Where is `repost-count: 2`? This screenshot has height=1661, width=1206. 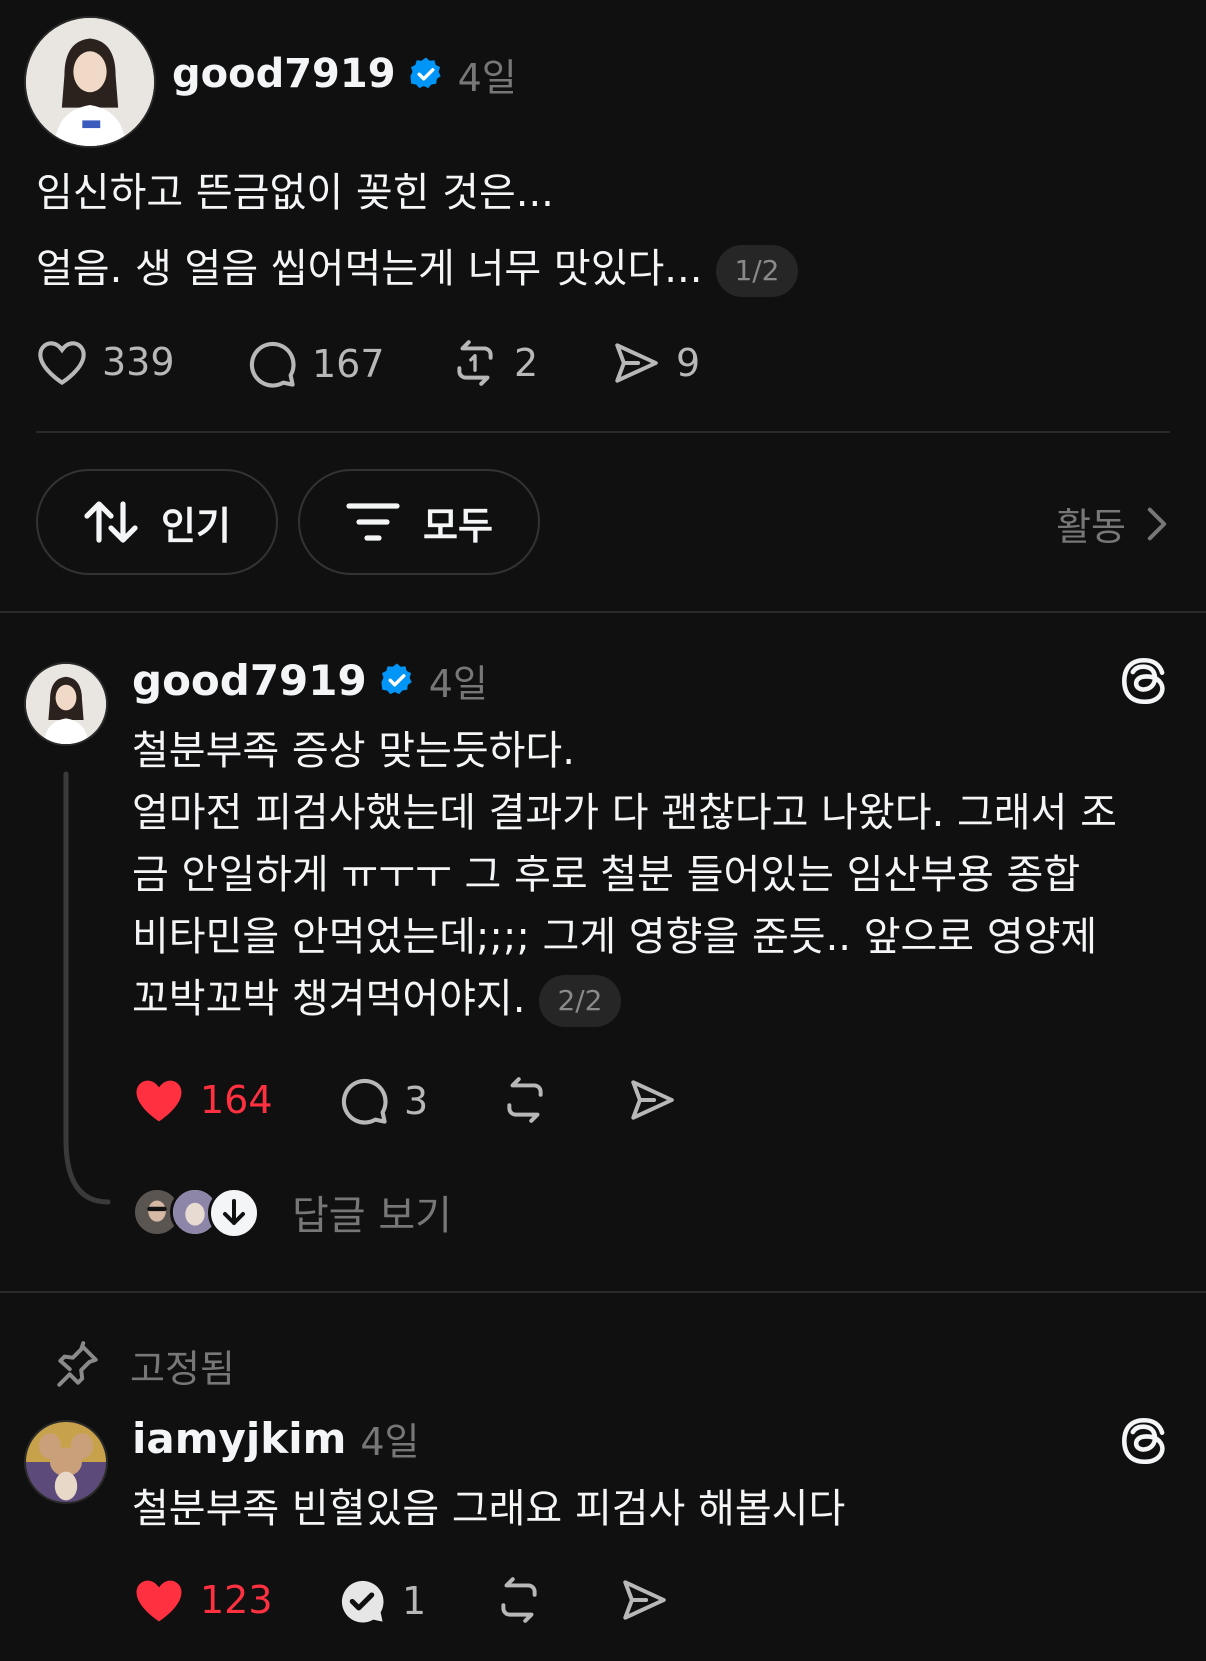
repost-count: 2 is located at coordinates (526, 363).